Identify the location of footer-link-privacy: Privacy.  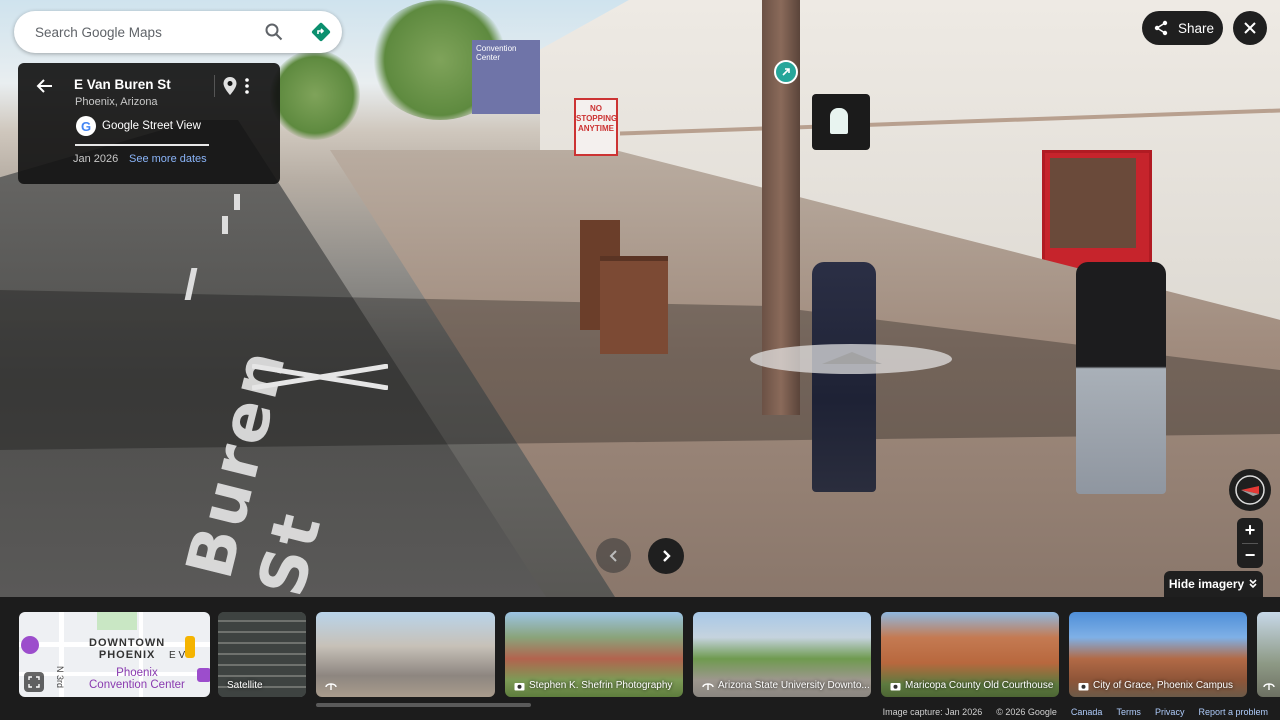
(1170, 713).